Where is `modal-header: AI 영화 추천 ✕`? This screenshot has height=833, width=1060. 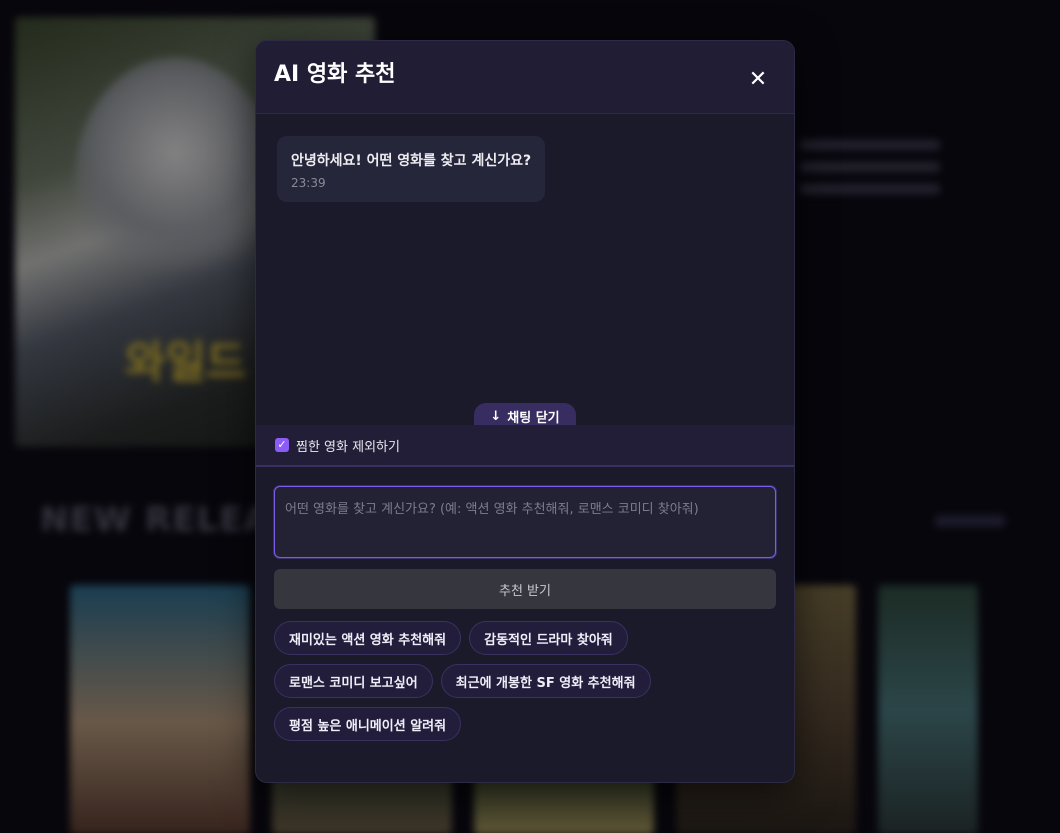 modal-header: AI 영화 추천 ✕ is located at coordinates (525, 77).